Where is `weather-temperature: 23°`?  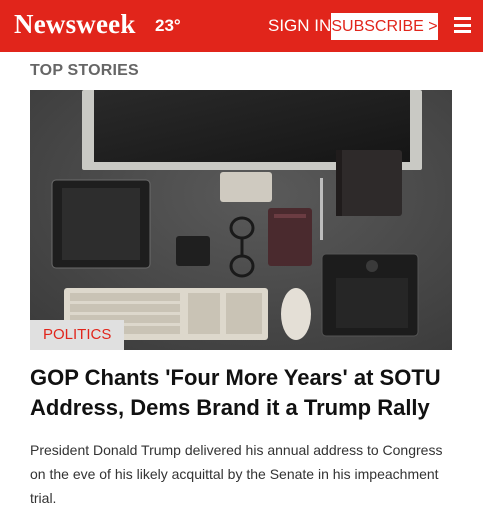
weather-temperature: 23° is located at coordinates (168, 26).